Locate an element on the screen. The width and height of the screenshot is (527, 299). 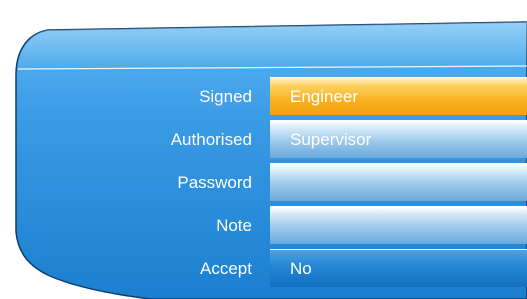
authorised-field: Supervisor is located at coordinates (398, 139).